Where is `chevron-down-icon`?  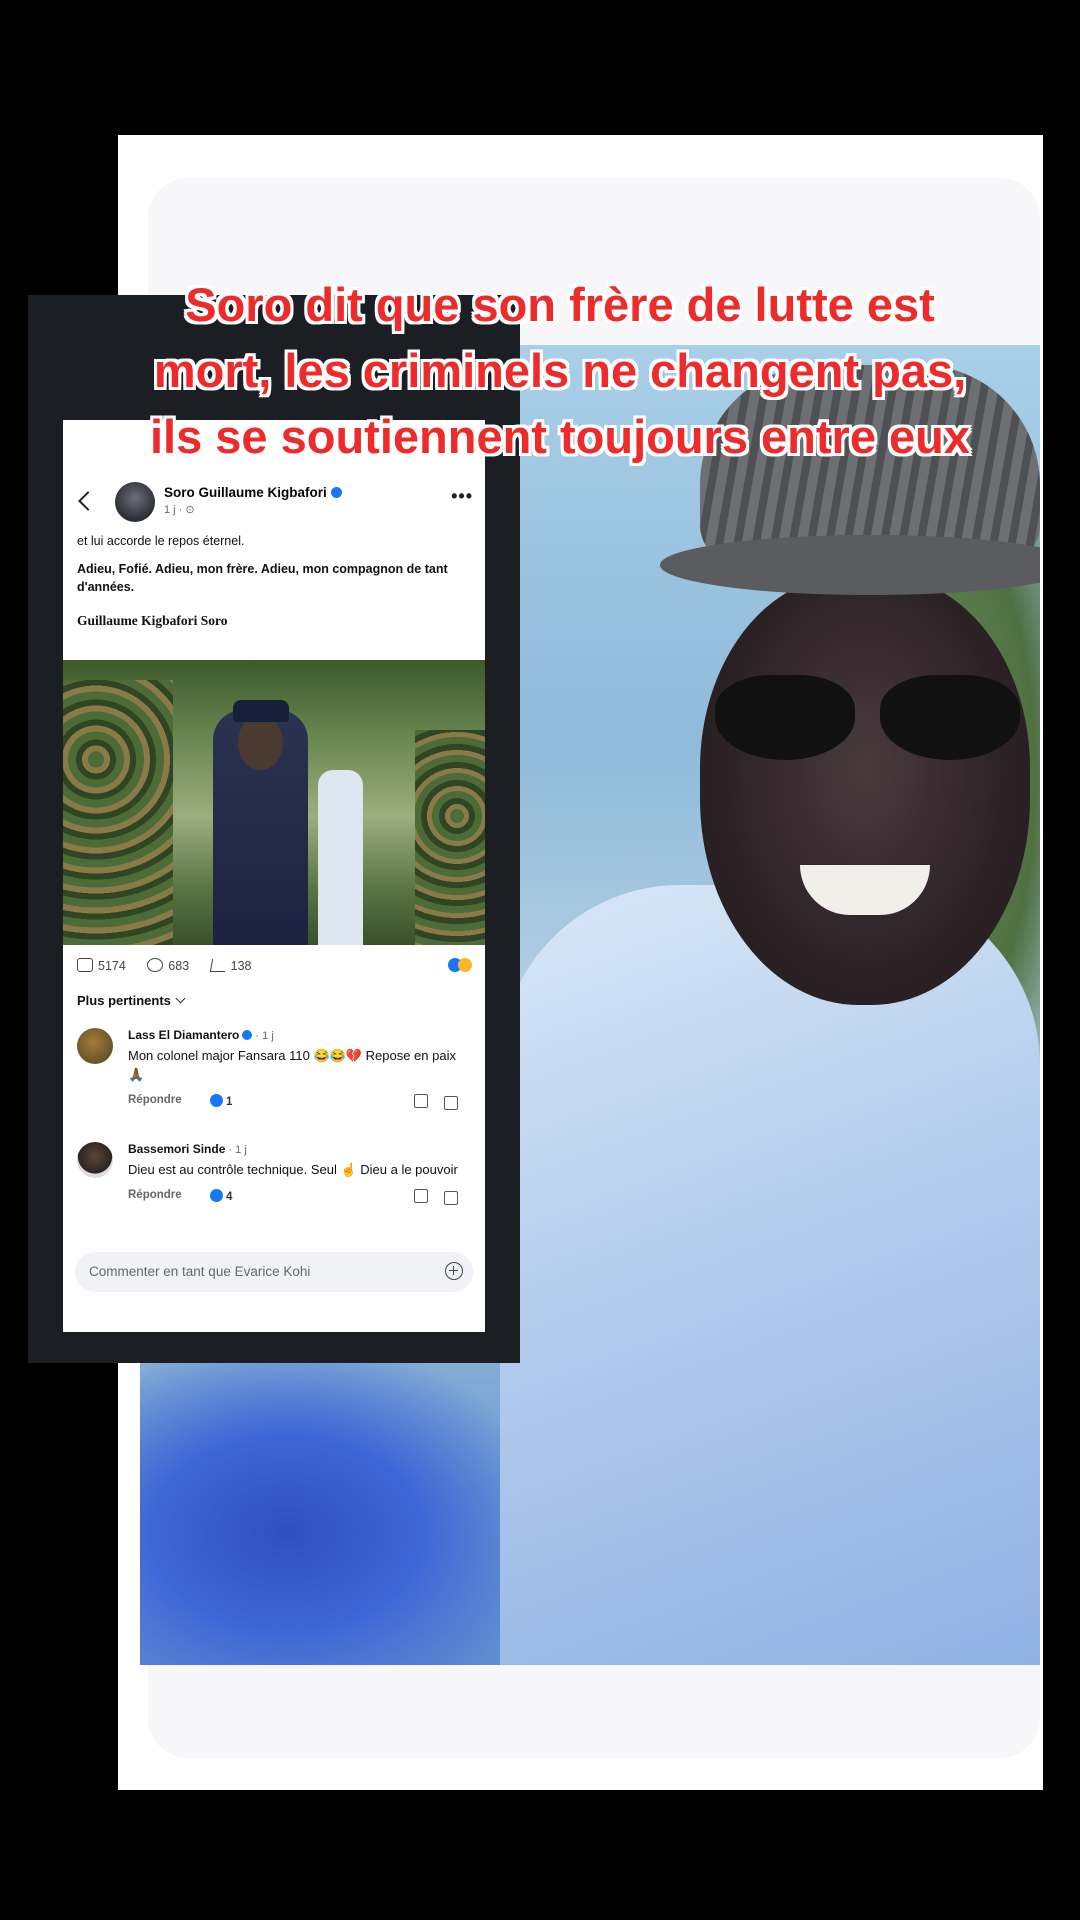
chevron-down-icon is located at coordinates (180, 998).